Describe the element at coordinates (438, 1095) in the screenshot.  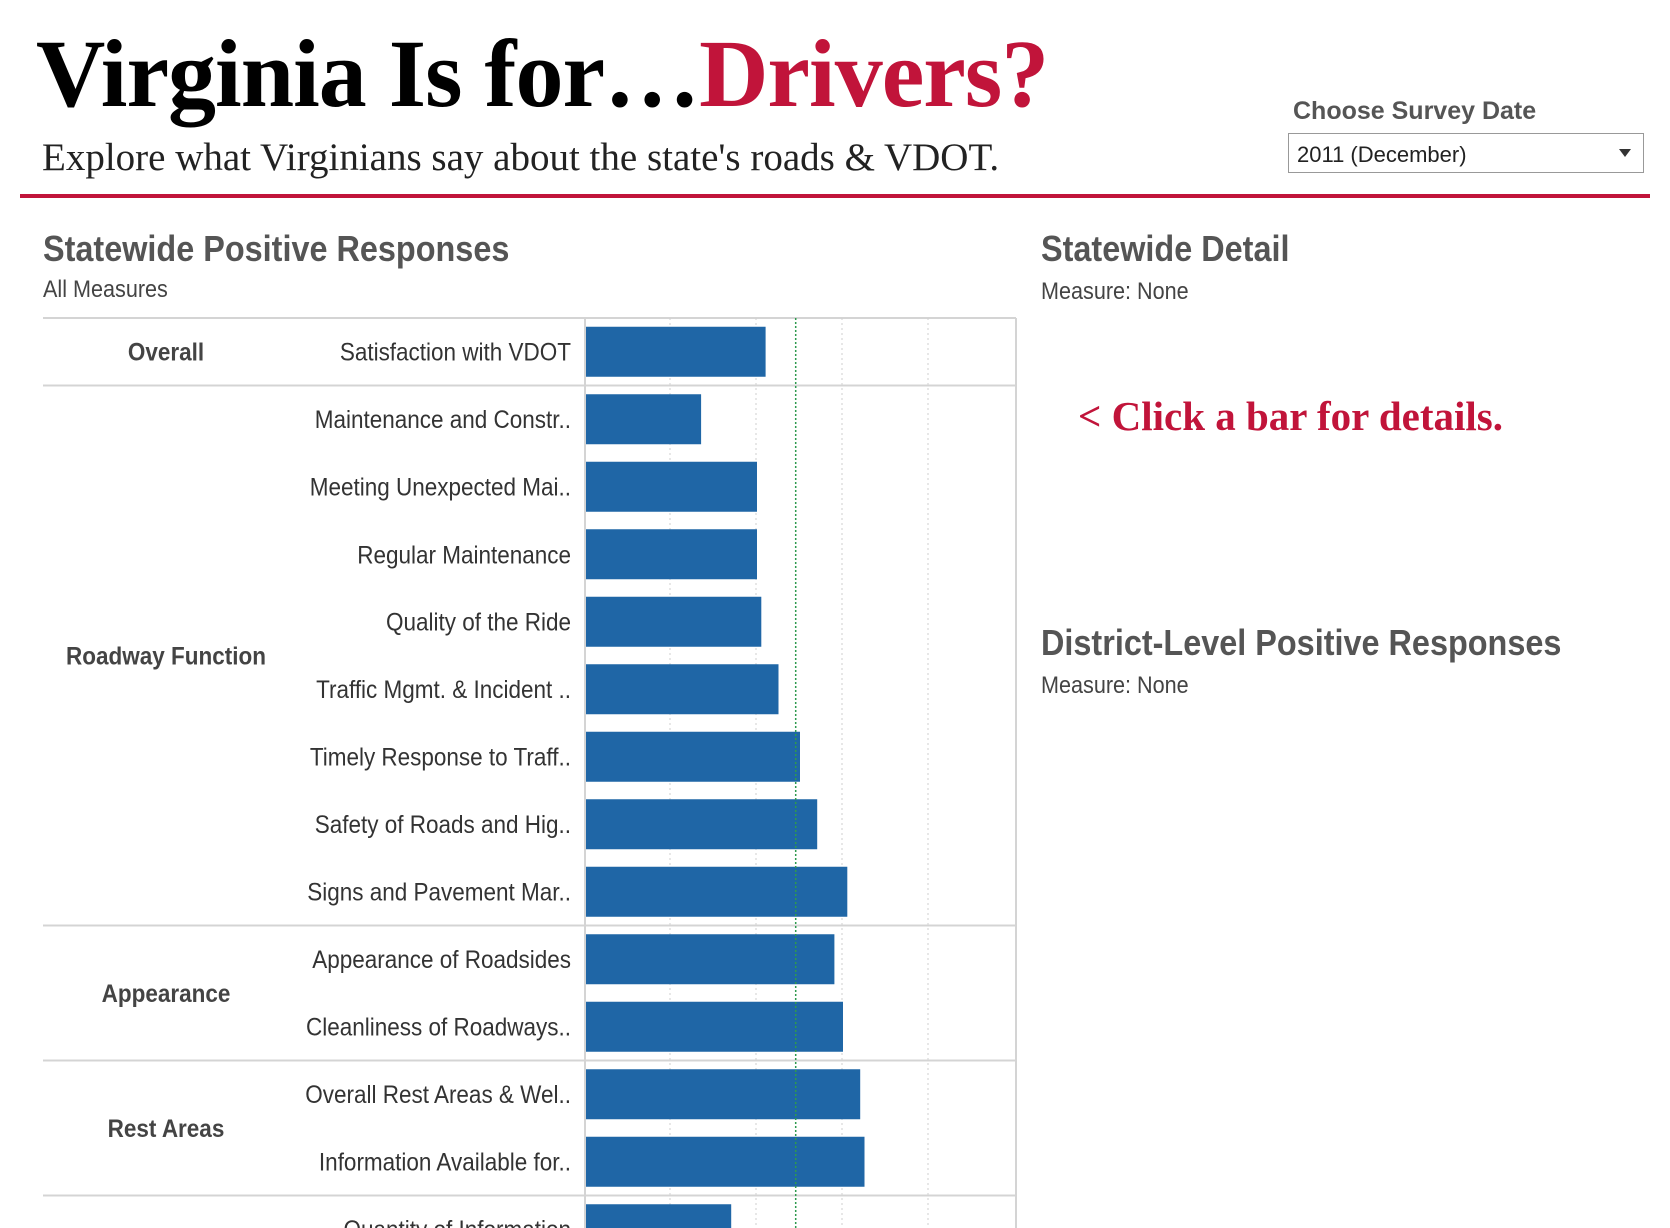
I see `category-label: Overall Rest Areas & Wel..` at that location.